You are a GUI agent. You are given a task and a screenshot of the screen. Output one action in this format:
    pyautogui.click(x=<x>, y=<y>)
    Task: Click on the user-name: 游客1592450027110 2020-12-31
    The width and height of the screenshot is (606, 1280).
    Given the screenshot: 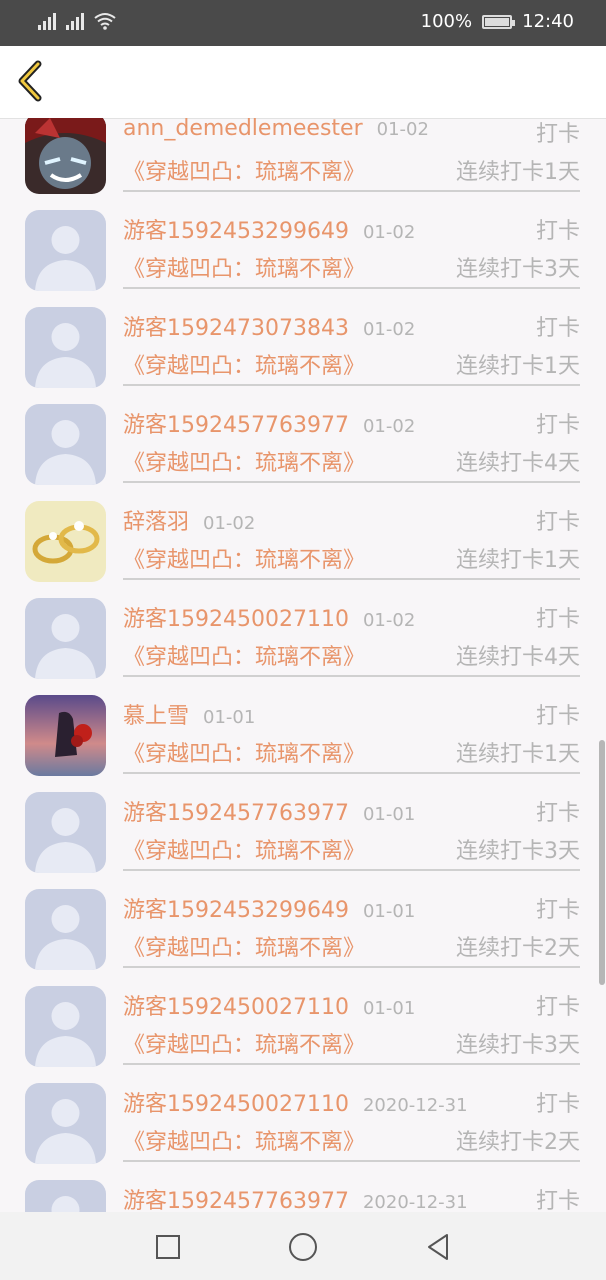 What is the action you would take?
    pyautogui.click(x=295, y=1102)
    